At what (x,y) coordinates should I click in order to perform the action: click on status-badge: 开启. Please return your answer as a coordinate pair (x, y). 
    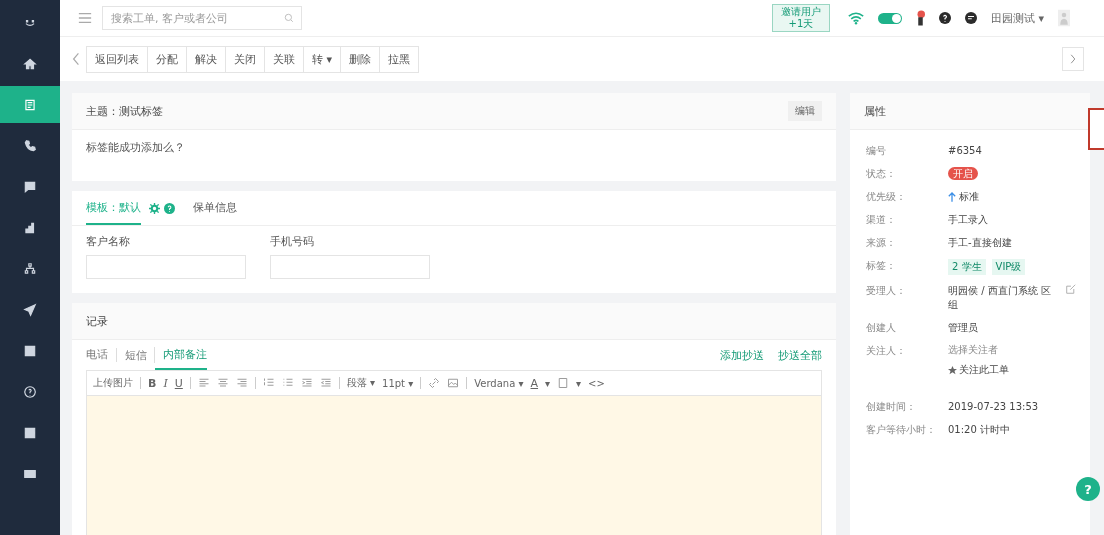
    Looking at the image, I should click on (963, 173).